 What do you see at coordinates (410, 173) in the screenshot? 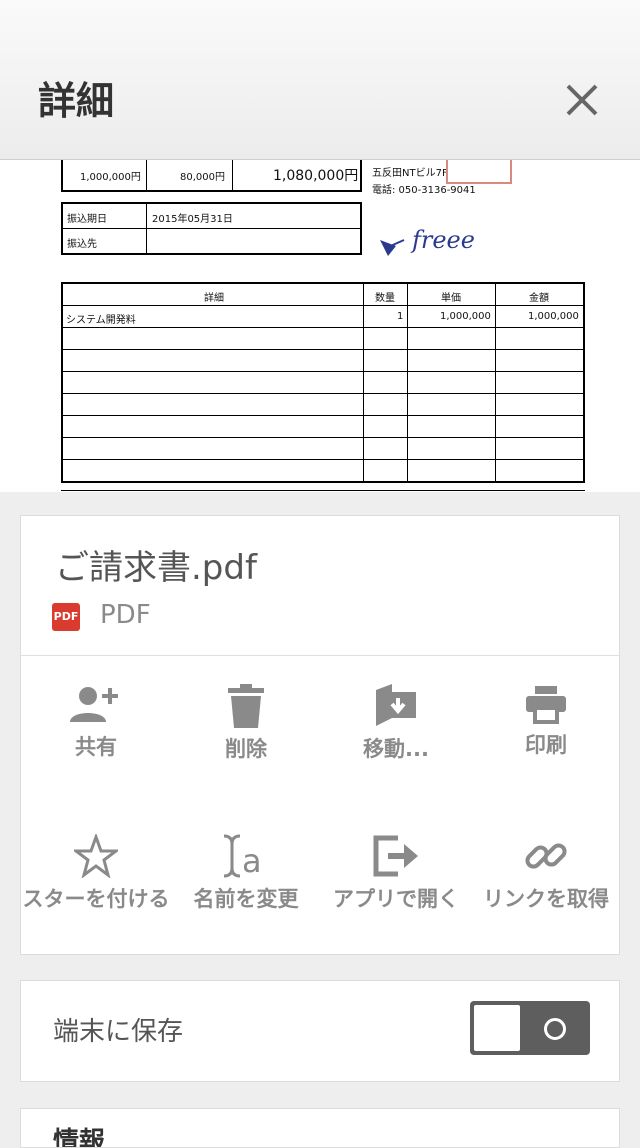
I see `company-address: 五反田NTビル7F` at bounding box center [410, 173].